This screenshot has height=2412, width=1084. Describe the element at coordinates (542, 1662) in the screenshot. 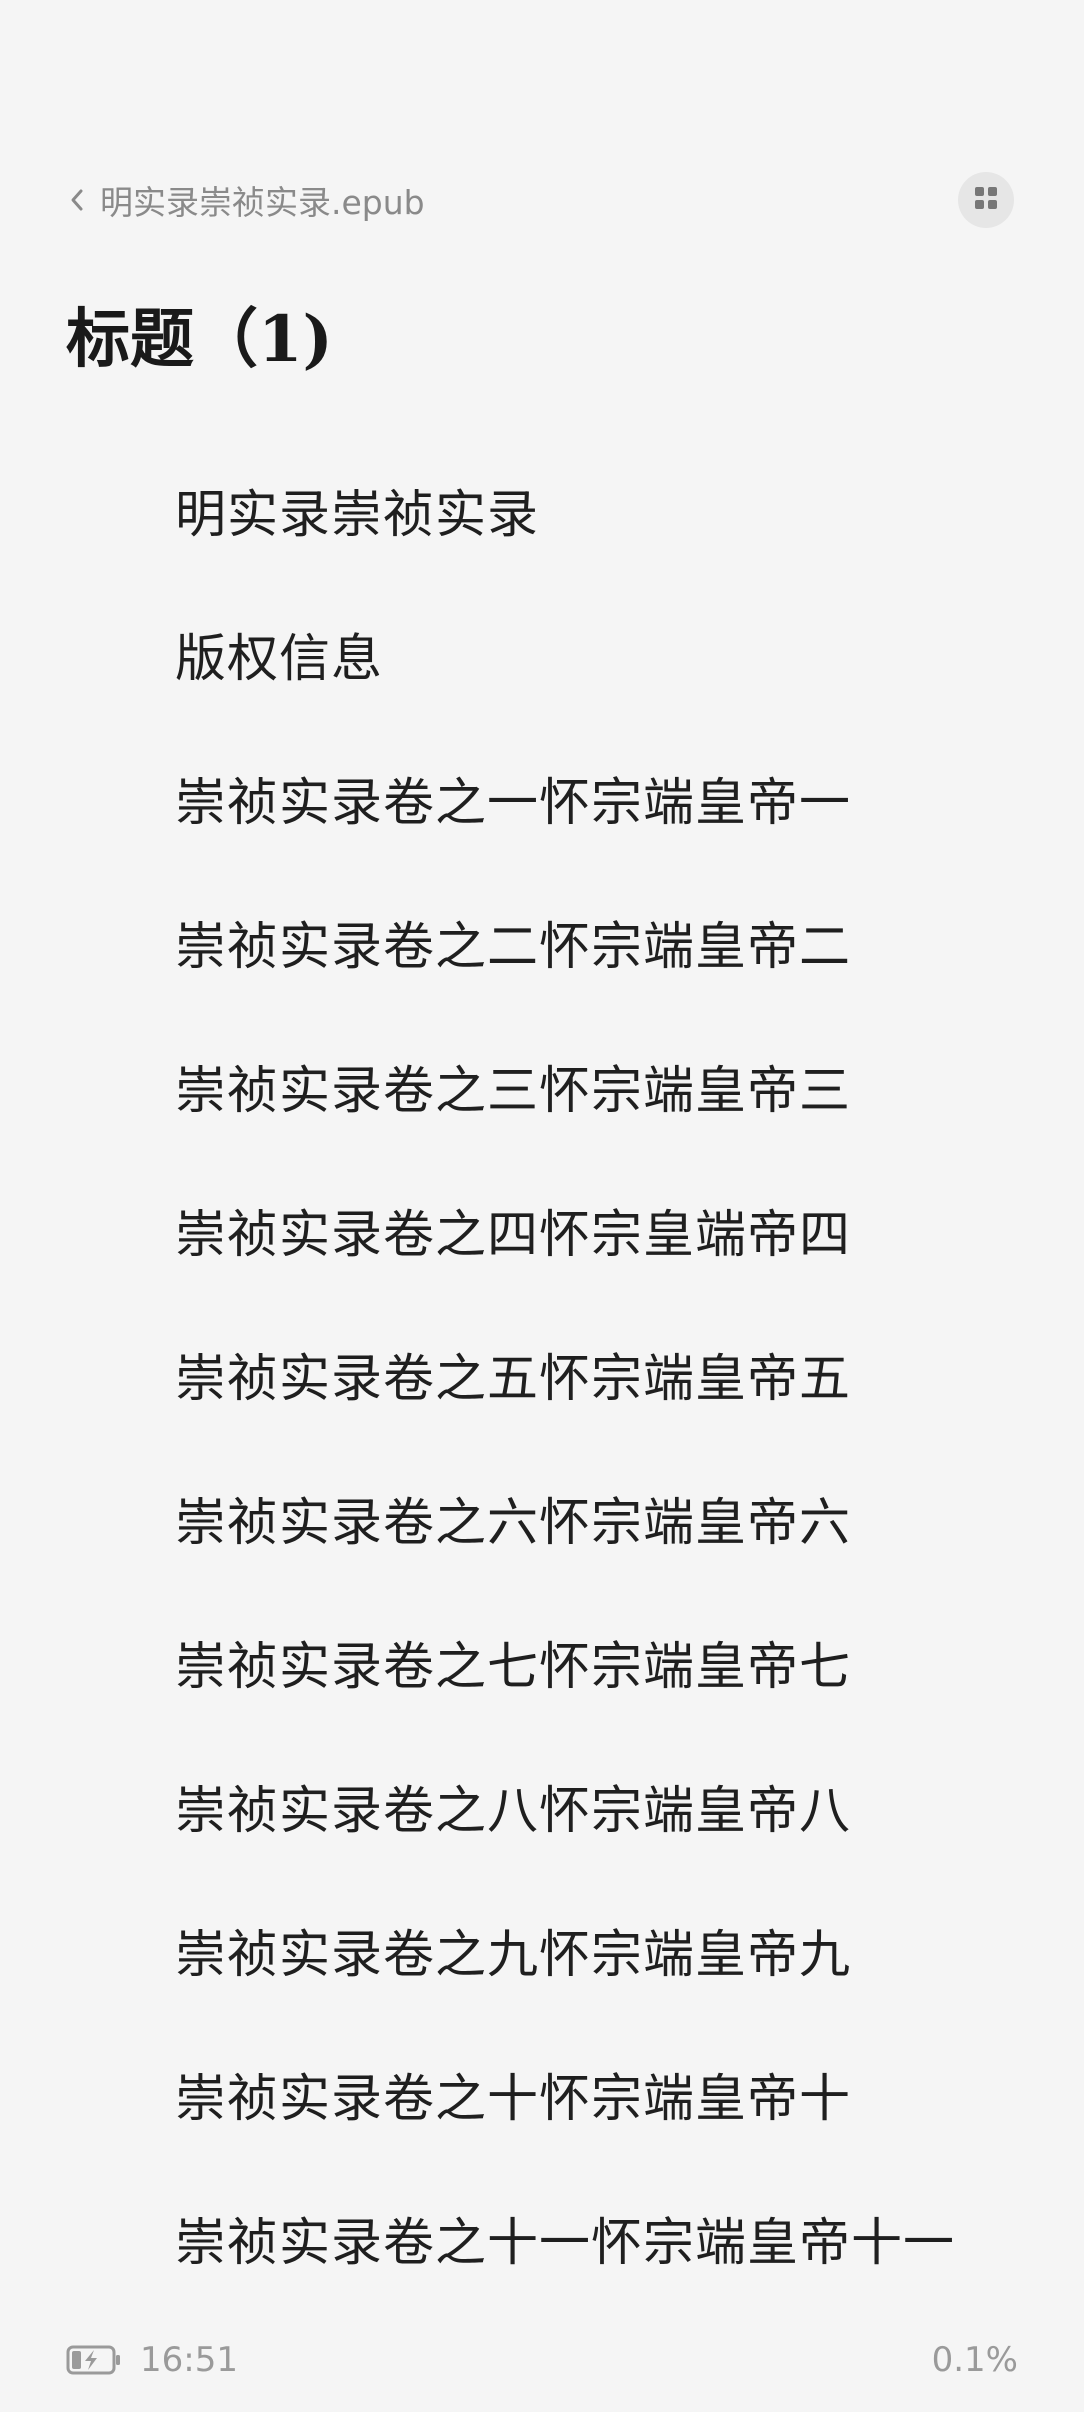

I see `toc-item: 崇祯实录卷之七怀宗端皇帝七` at that location.